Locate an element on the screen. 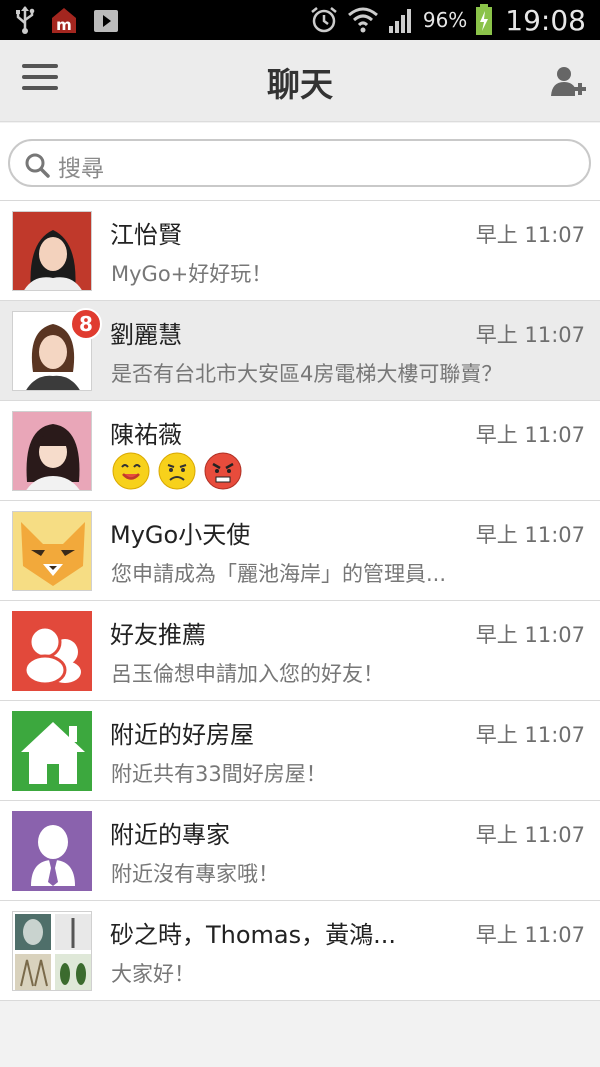 This screenshot has width=600, height=1067. chat-row: 8 劉麗慧 早上 11:07 是否有台北市大安區4房電梯大樓可聯賣？ is located at coordinates (300, 351).